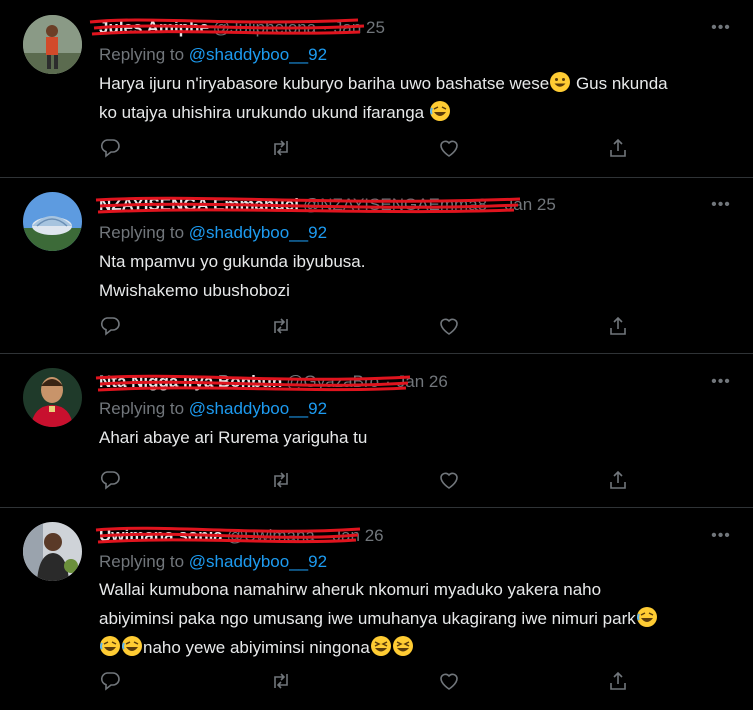 This screenshot has width=753, height=710. Describe the element at coordinates (619, 83) in the screenshot. I see `tweet-text-line: Gus nkunda` at that location.